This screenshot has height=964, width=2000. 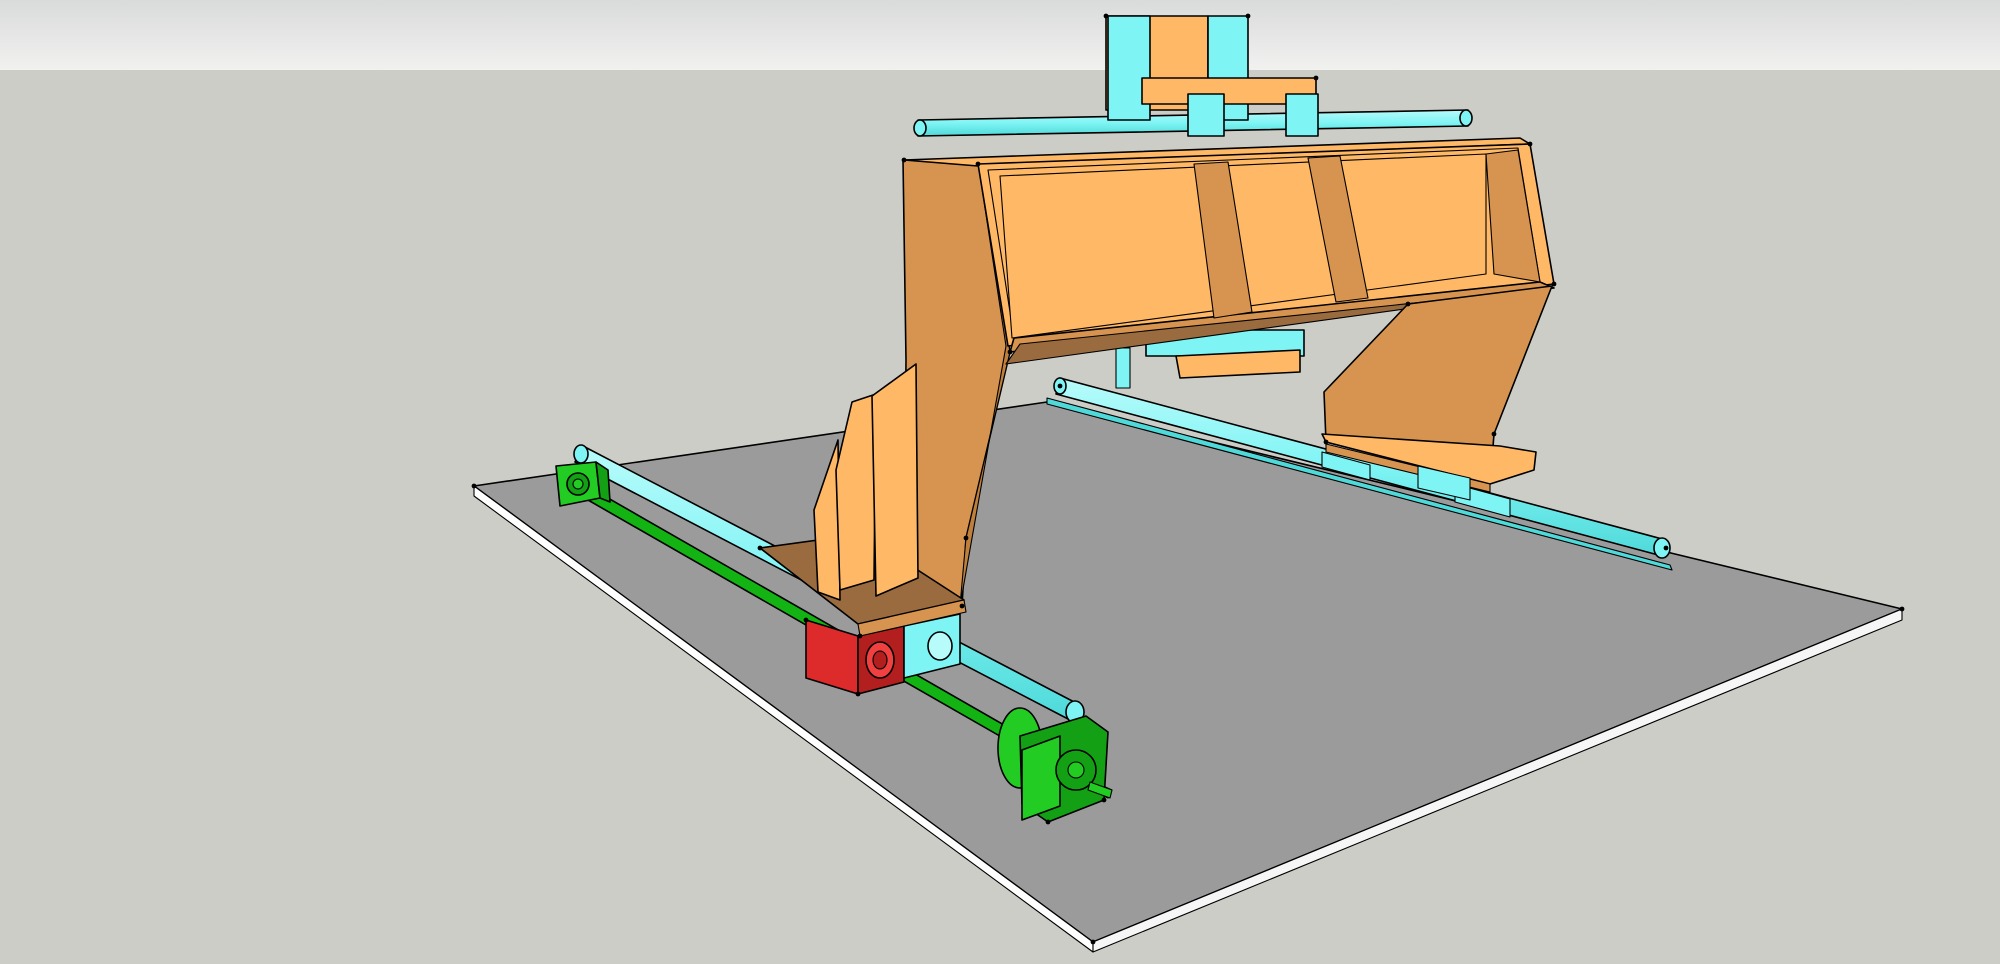 What do you see at coordinates (1000, 35) in the screenshot?
I see `sky` at bounding box center [1000, 35].